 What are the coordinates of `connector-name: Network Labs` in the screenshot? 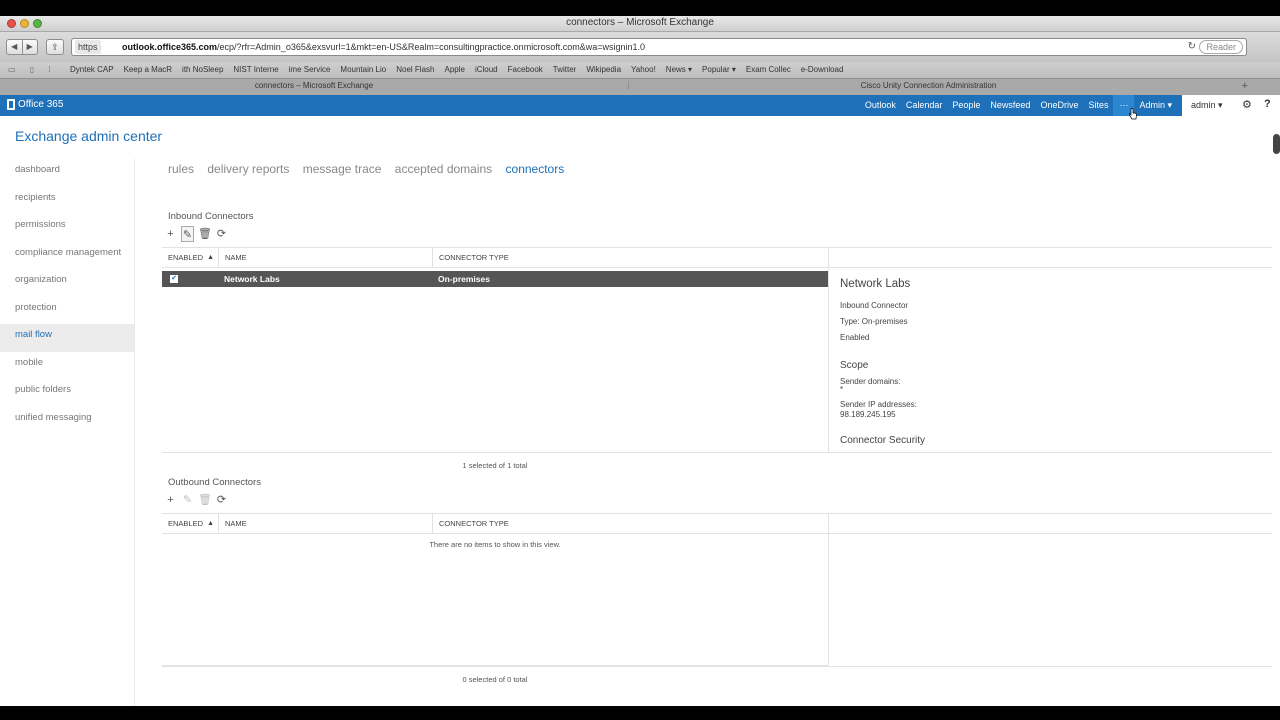 It's located at (252, 279).